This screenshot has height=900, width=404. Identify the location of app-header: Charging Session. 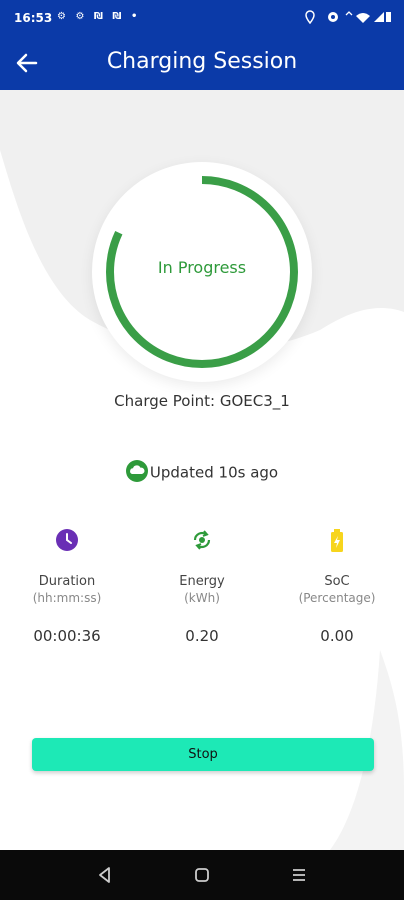
(202, 63).